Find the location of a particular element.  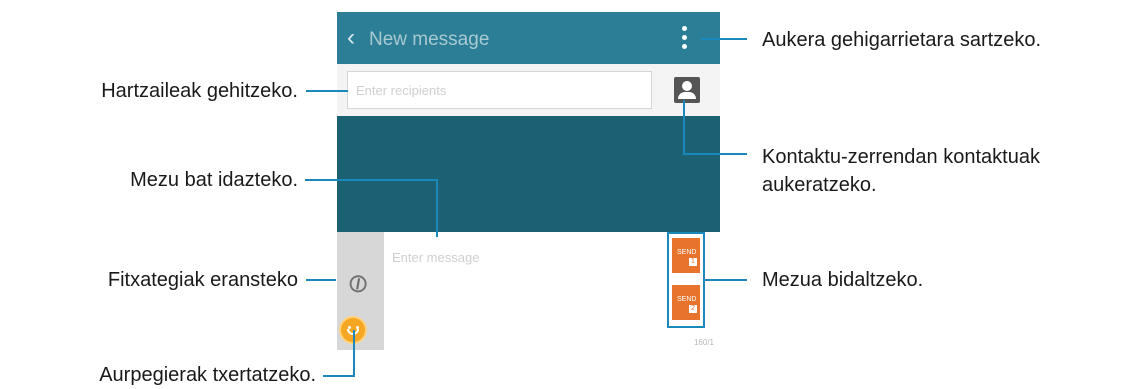

callout-line-message is located at coordinates (371, 208).